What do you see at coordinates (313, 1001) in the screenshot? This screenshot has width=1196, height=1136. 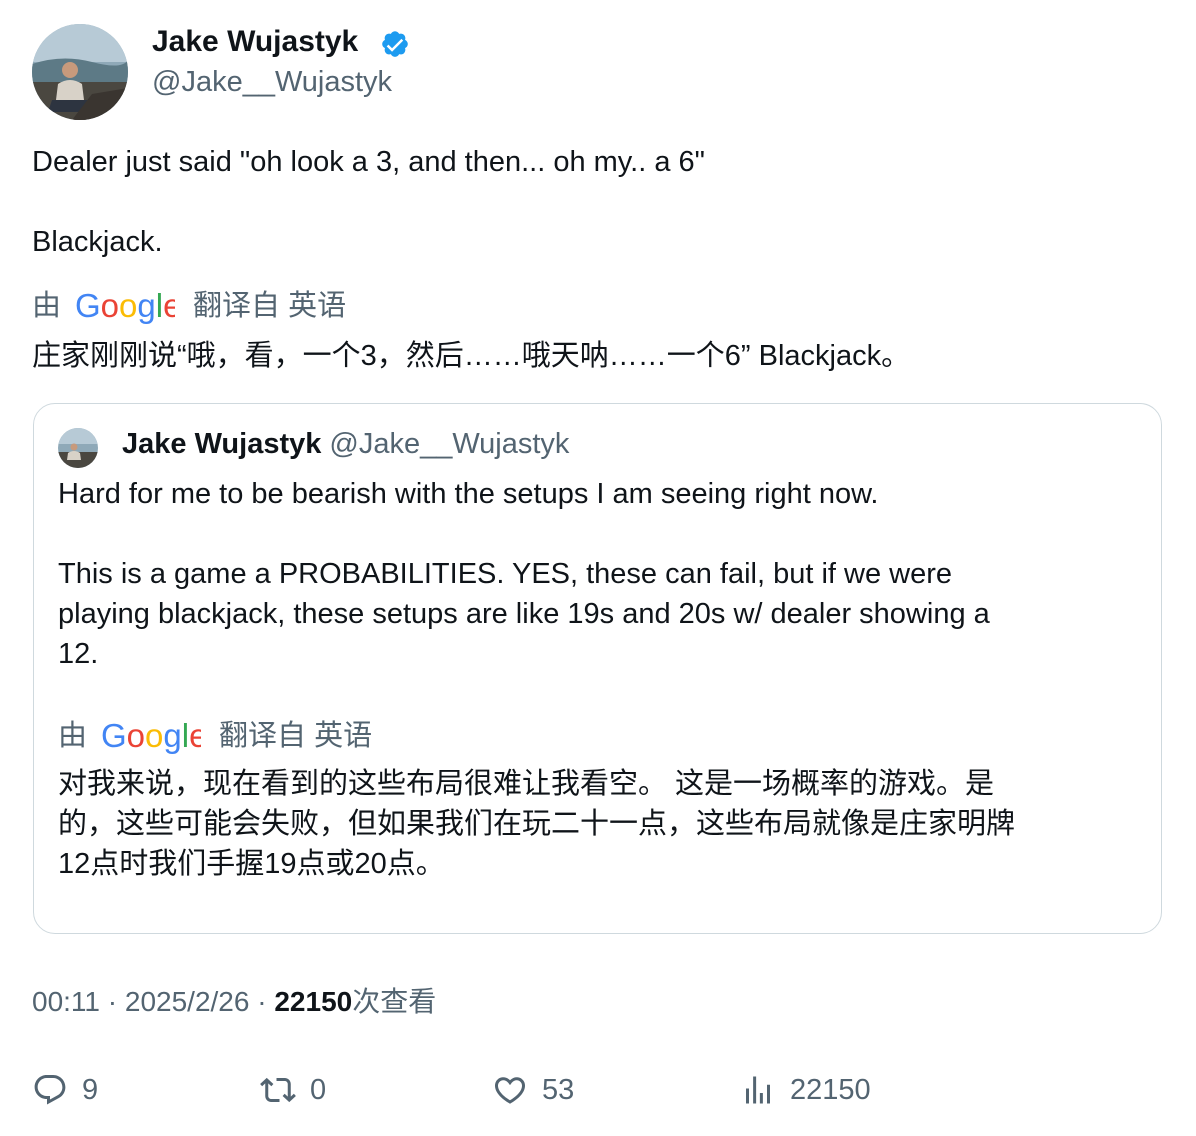 I see `views-count: 22150` at bounding box center [313, 1001].